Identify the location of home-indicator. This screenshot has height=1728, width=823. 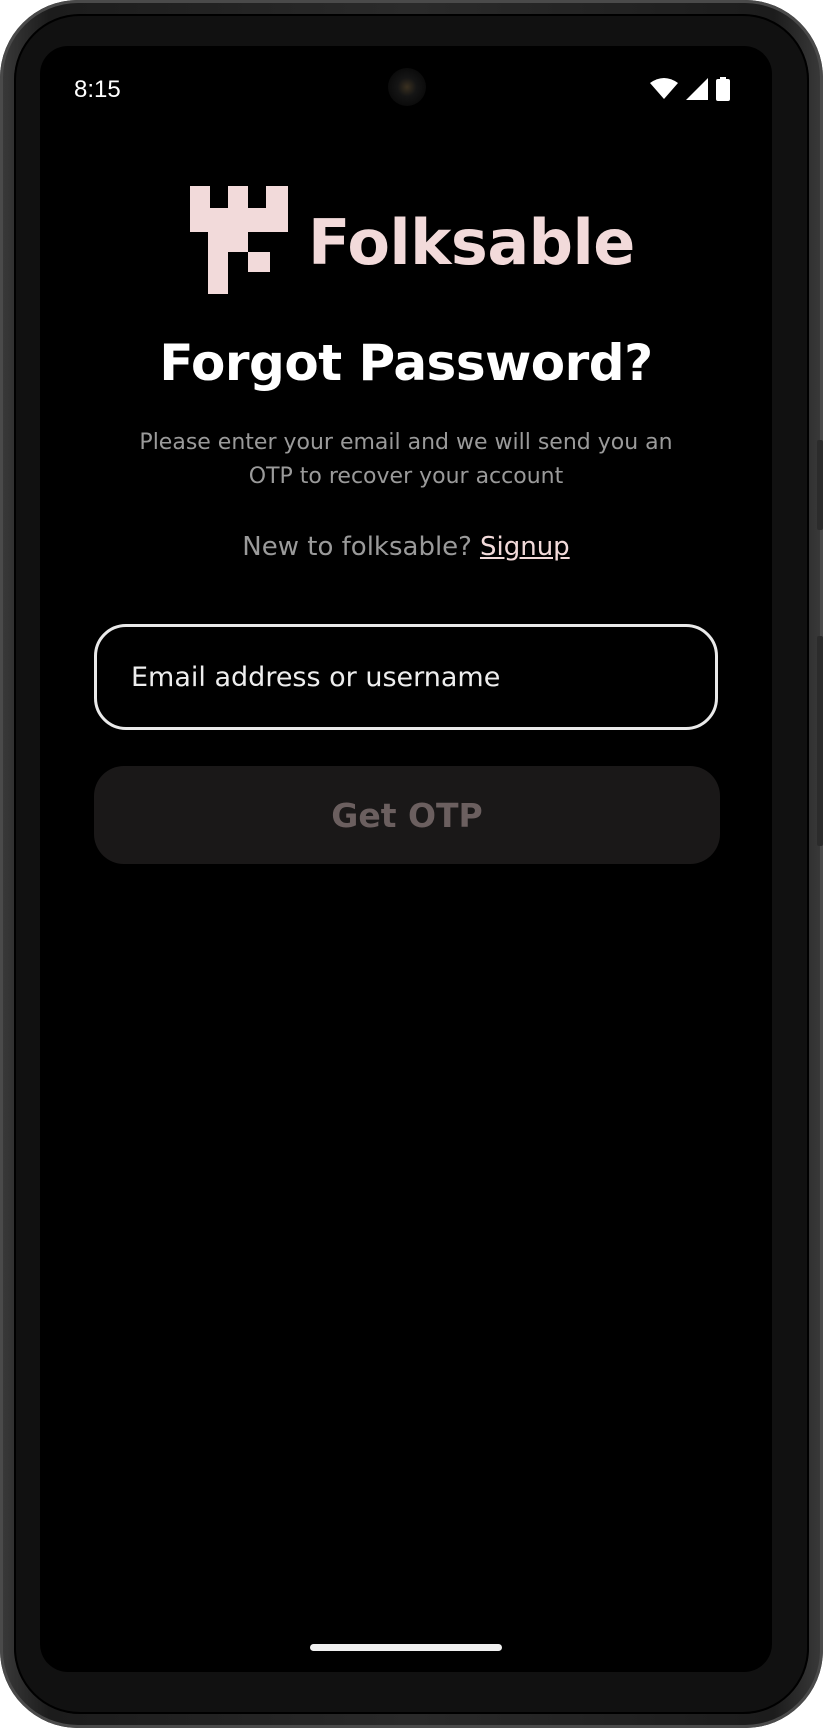
(406, 1647).